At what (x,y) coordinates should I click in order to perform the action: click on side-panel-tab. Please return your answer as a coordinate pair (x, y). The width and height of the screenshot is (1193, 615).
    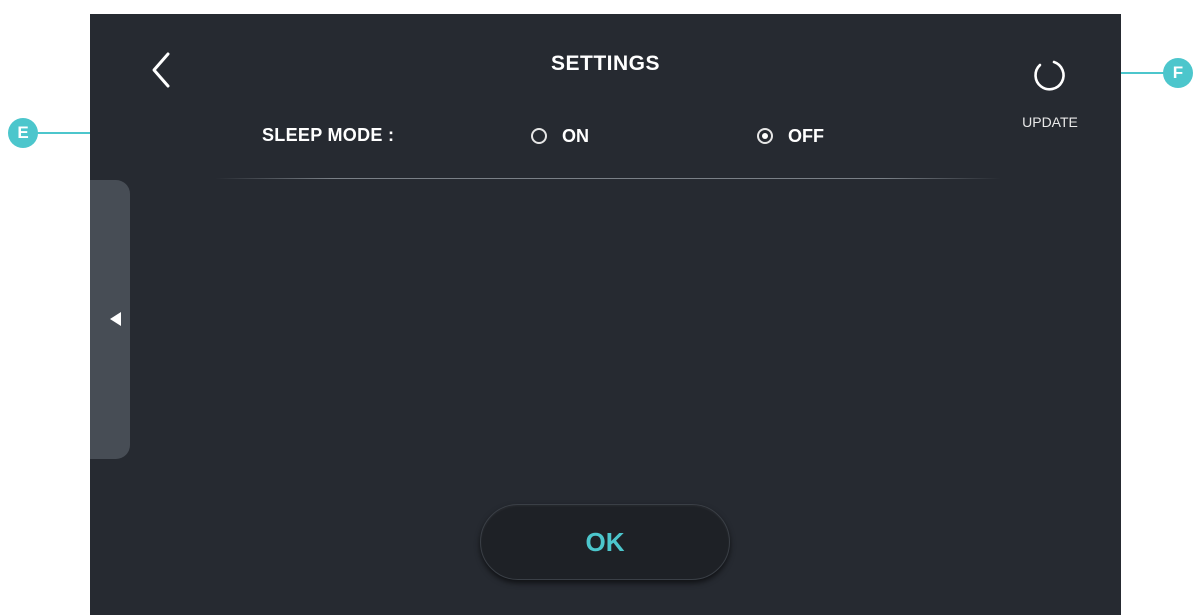
    Looking at the image, I should click on (110, 319).